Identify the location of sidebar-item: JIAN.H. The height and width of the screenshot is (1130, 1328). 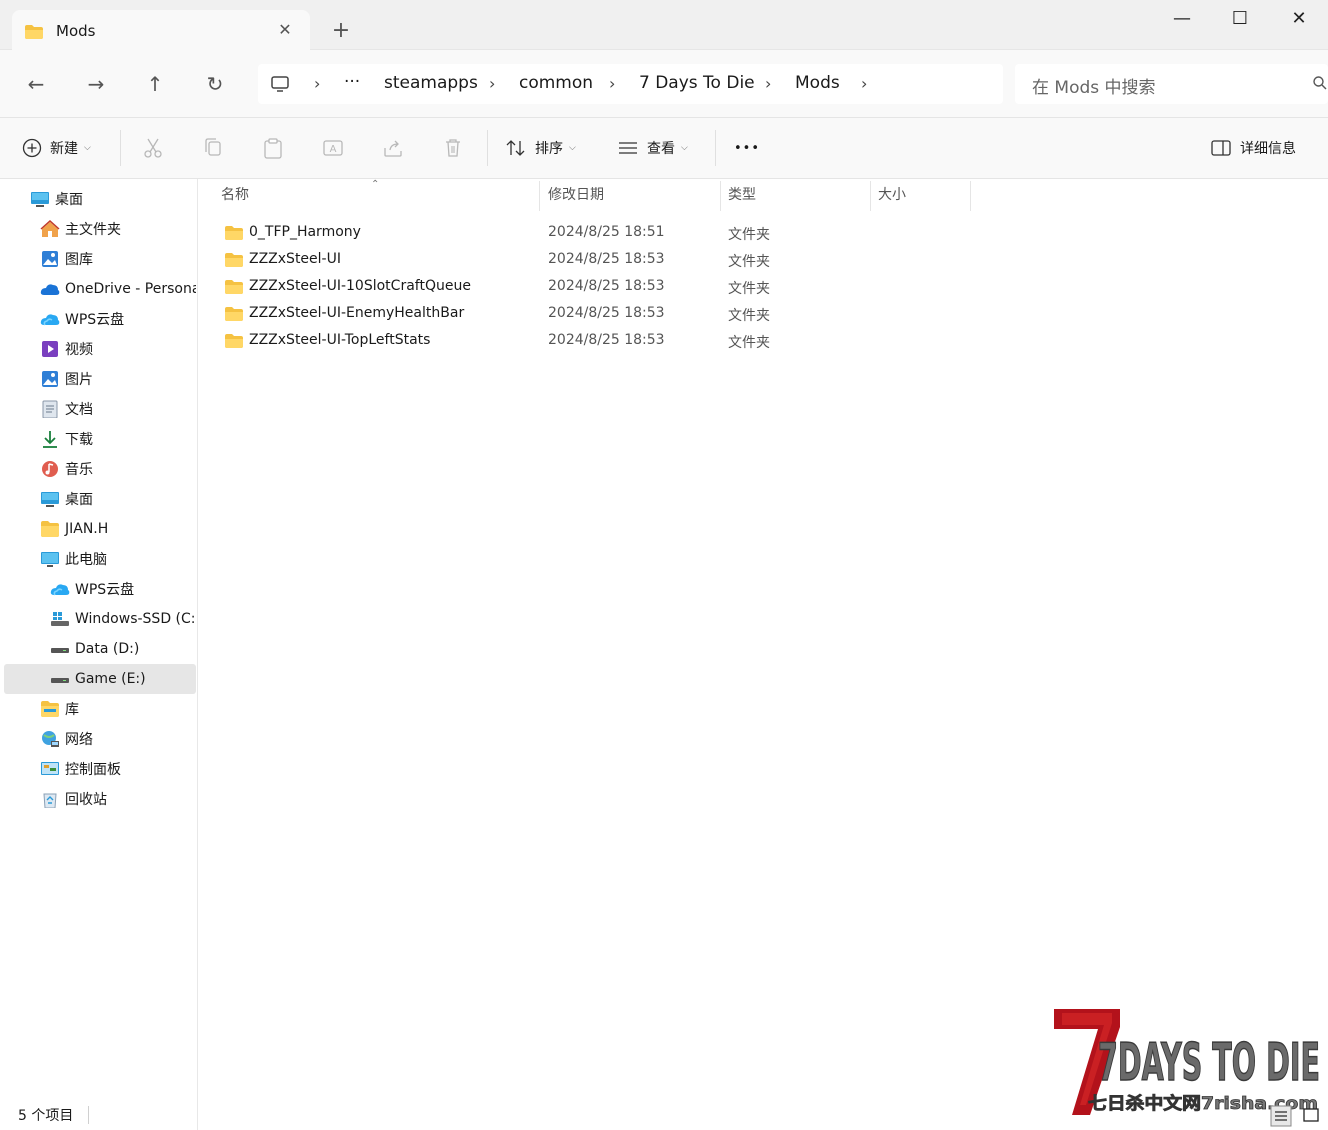
(100, 529).